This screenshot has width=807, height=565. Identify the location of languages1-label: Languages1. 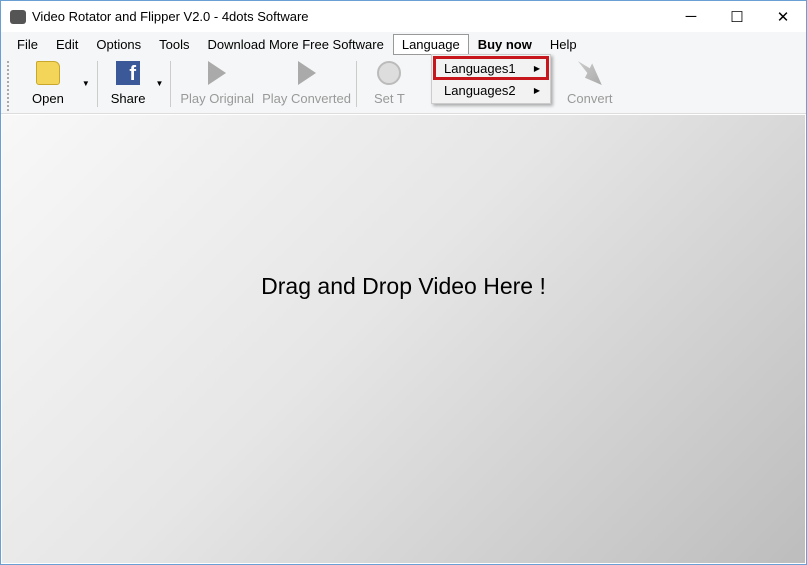
(480, 68).